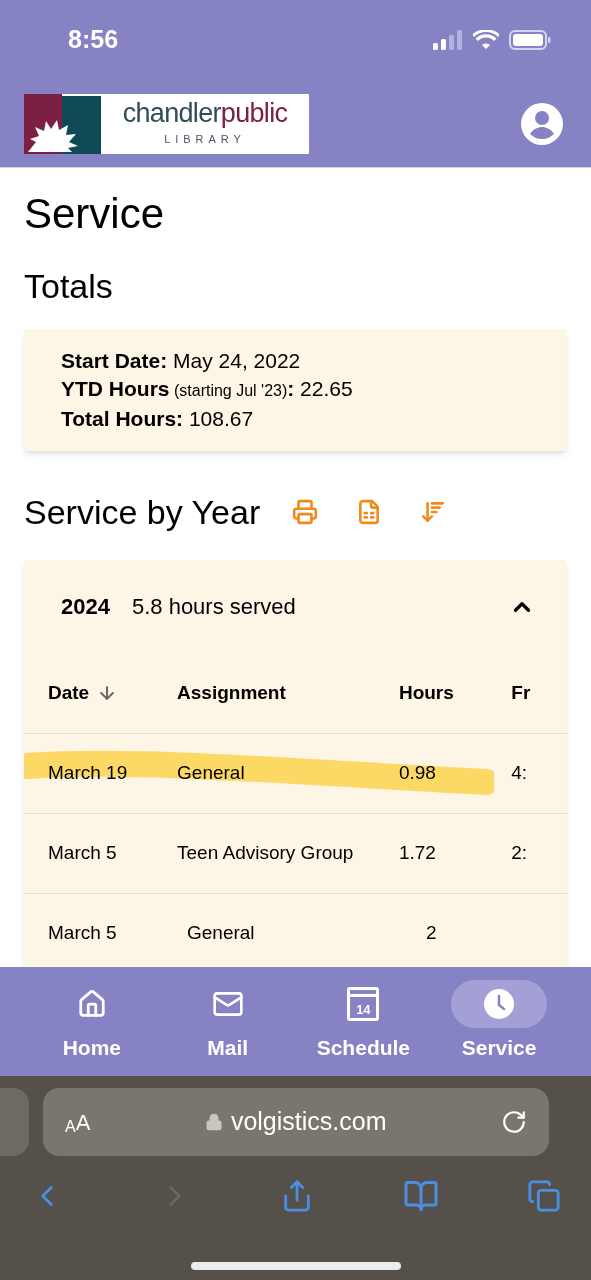 This screenshot has height=1280, width=591. I want to click on year-panel-header: 2024 5.8 hours served, so click(295, 606).